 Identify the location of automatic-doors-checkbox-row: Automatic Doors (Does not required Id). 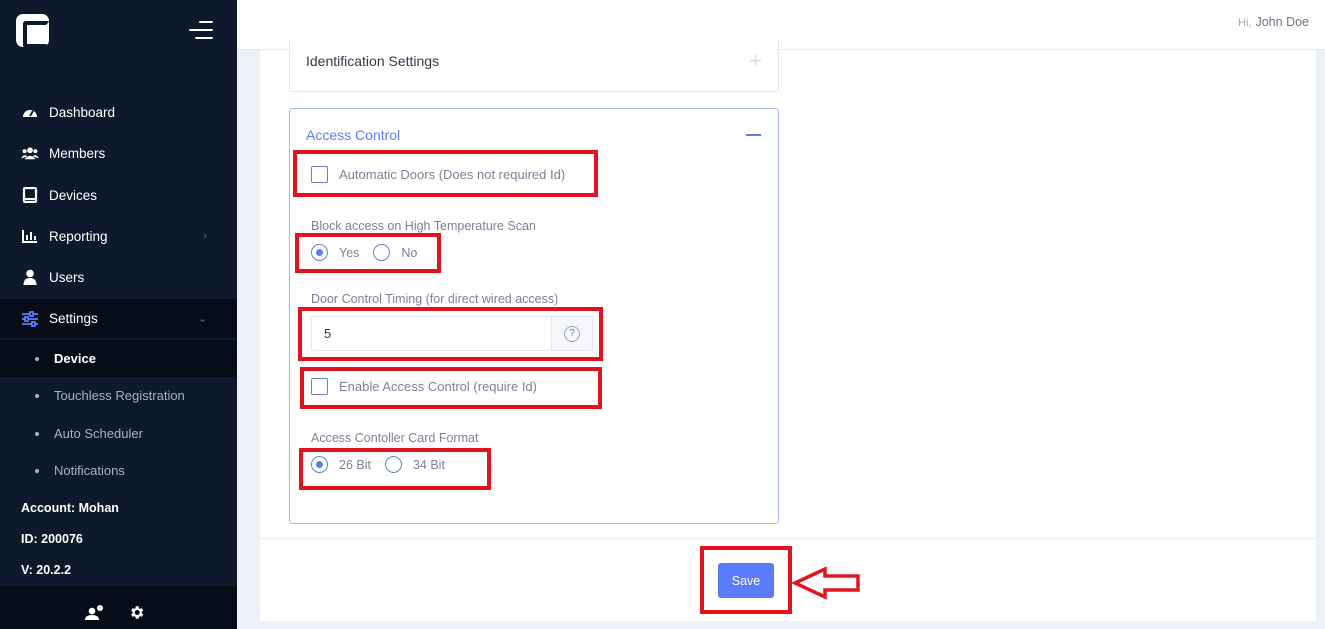
(438, 174).